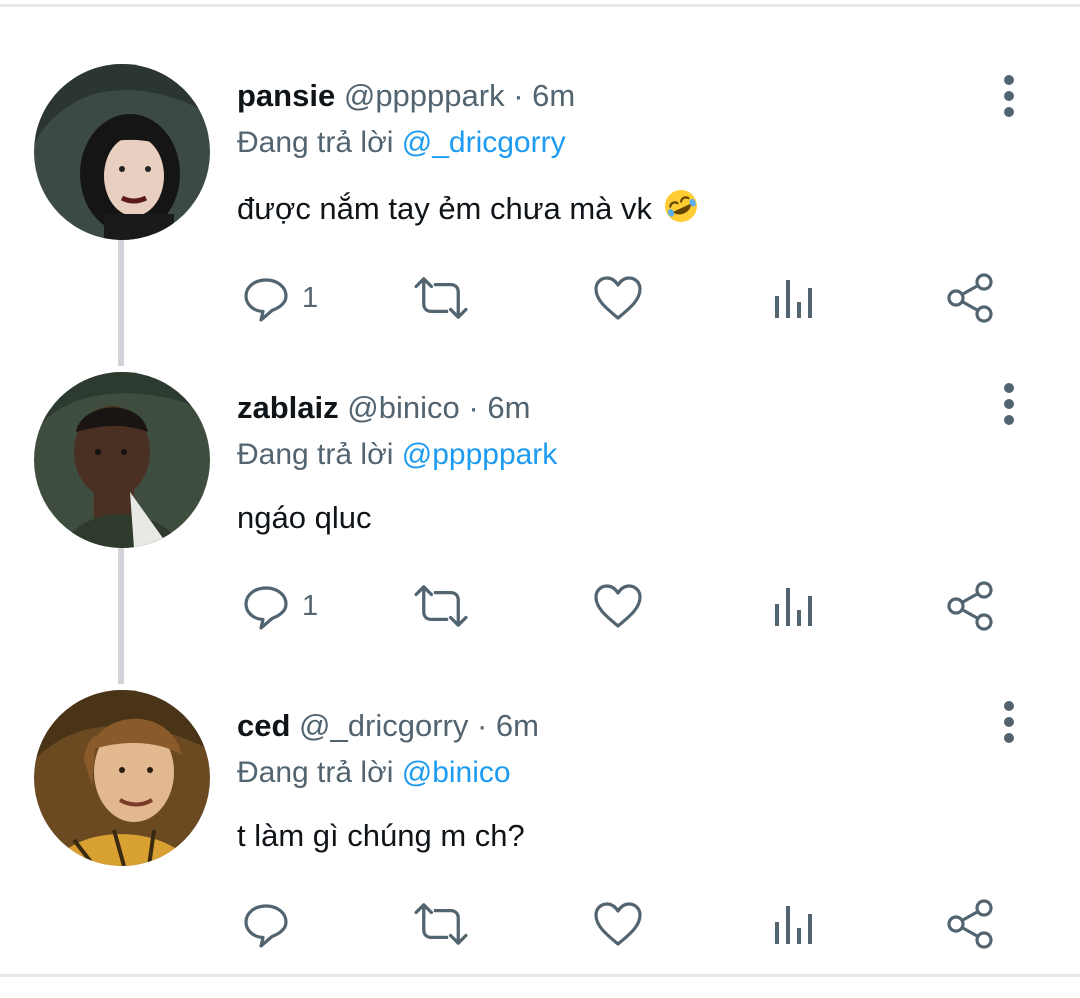 The image size is (1080, 998). Describe the element at coordinates (383, 725) in the screenshot. I see `handle: @_dricgorry` at that location.